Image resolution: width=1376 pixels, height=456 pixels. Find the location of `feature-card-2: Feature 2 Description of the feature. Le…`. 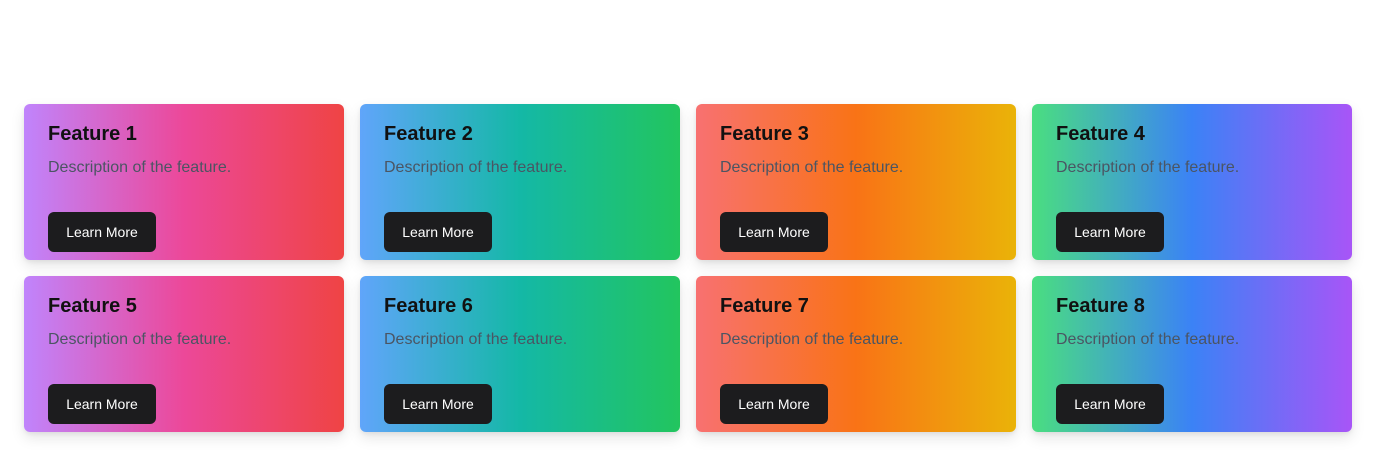

feature-card-2: Feature 2 Description of the feature. Le… is located at coordinates (520, 182).